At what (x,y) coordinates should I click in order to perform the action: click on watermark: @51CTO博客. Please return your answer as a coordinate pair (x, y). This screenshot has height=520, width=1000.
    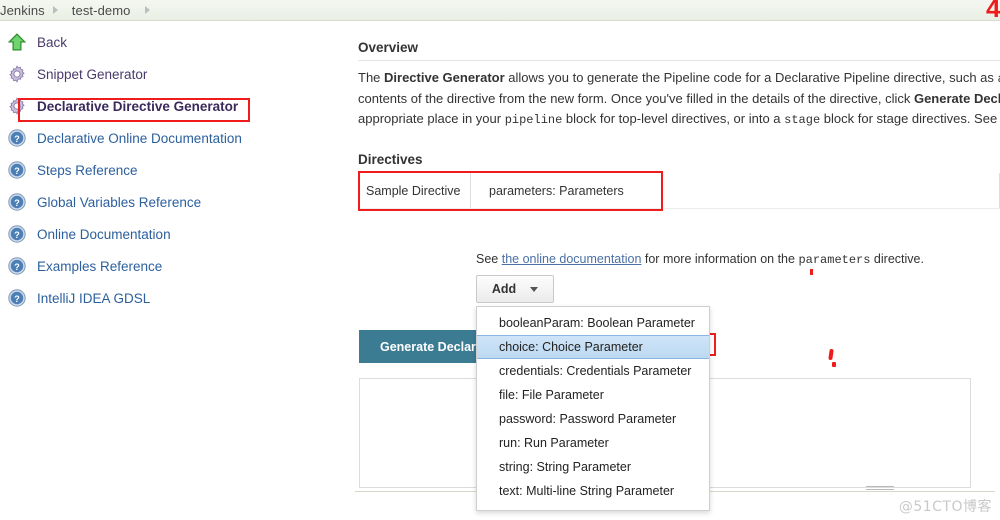
    Looking at the image, I should click on (945, 507).